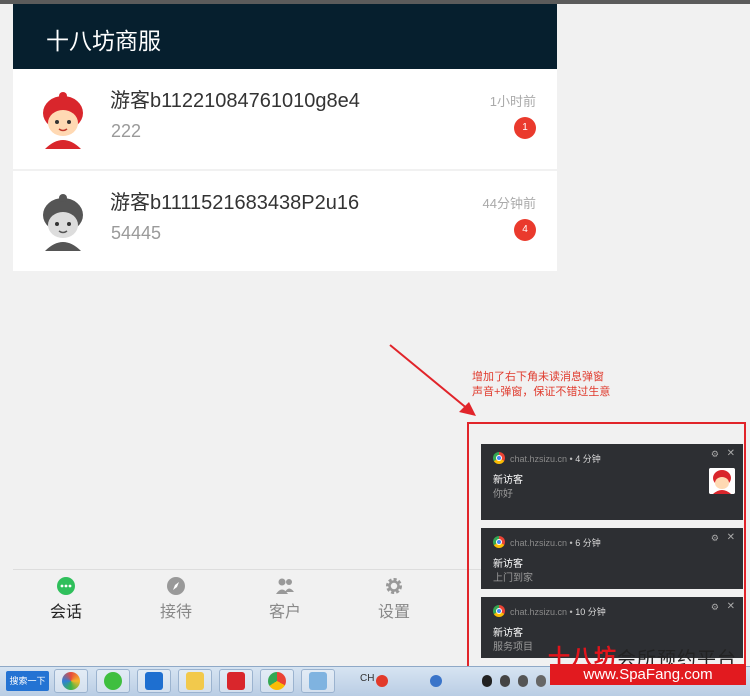 This screenshot has width=750, height=696. I want to click on tab-label: 设置, so click(393, 612).